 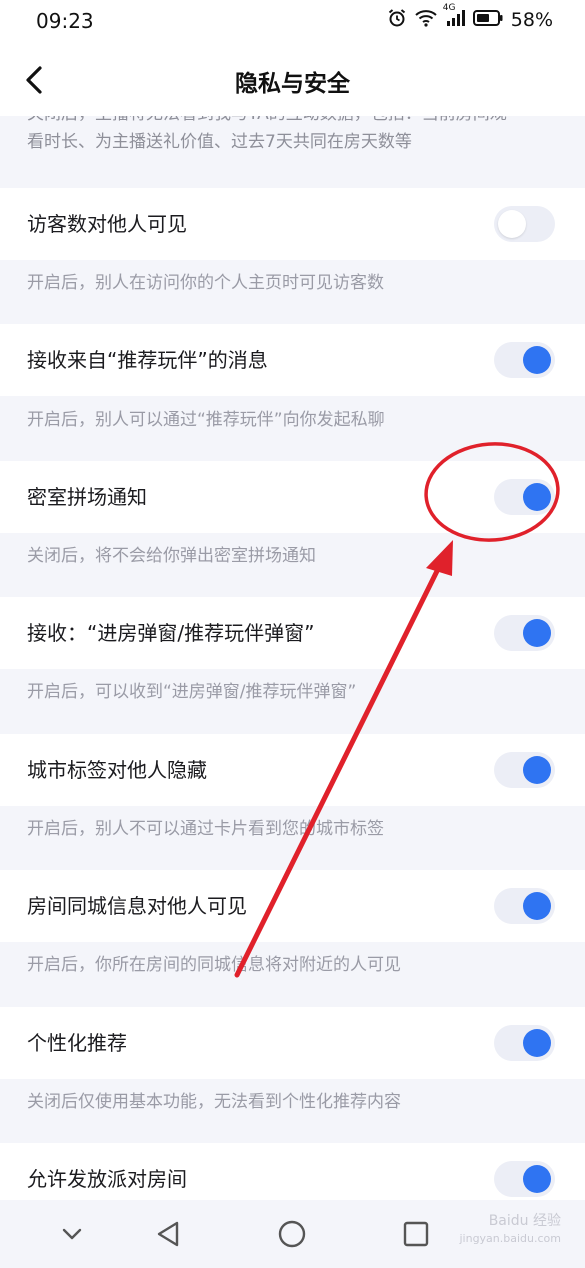 I want to click on setting-row-room-popup: 接收：“进房弹窗/推荐玩伴弹窗”, so click(x=292, y=633).